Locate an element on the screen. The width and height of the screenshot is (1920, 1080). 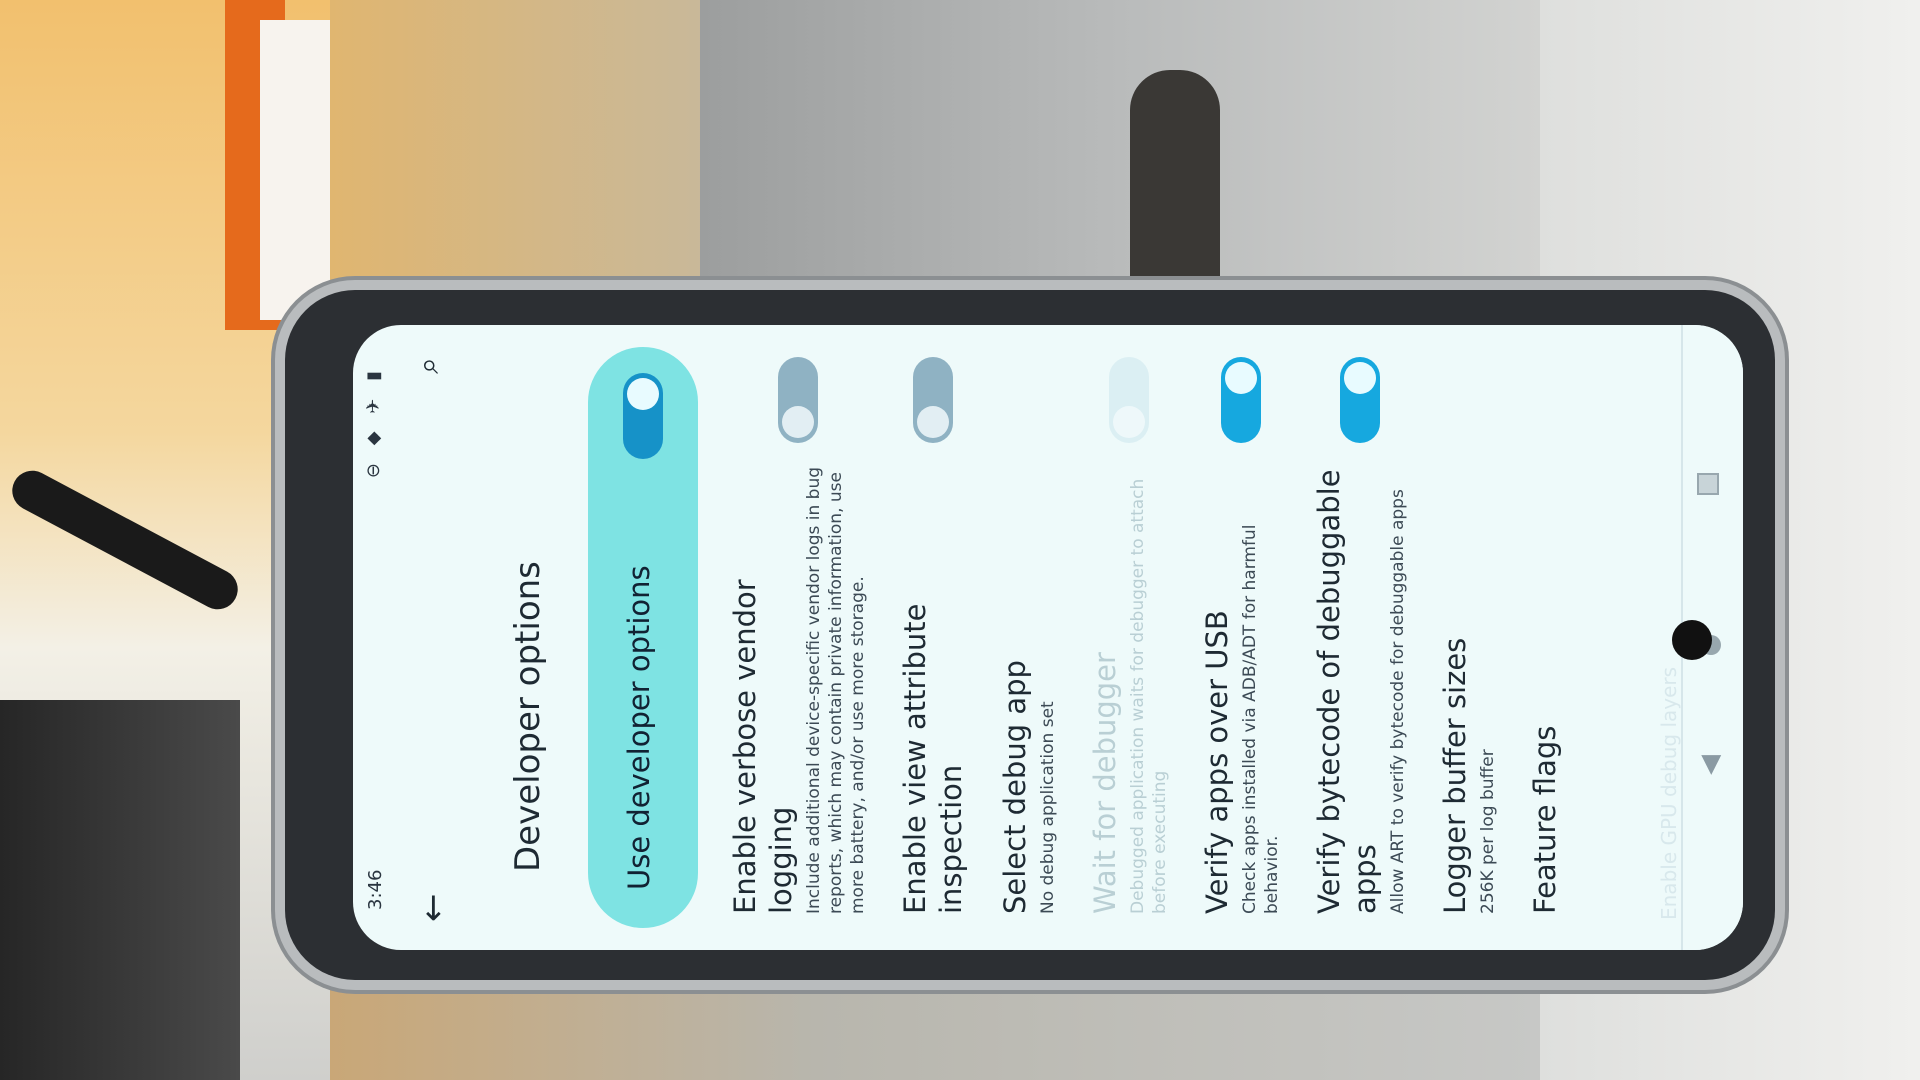
page-title: Developer options is located at coordinates (528, 716).